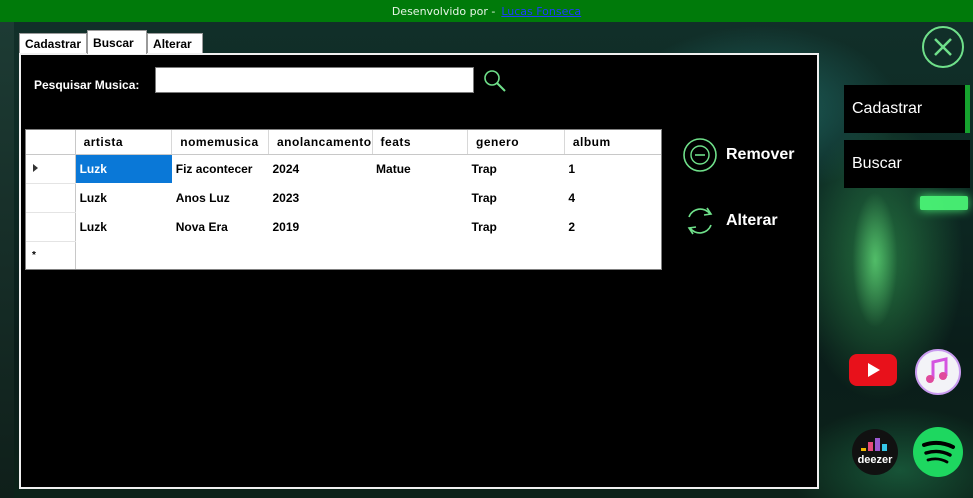  I want to click on deezer-wordmark: deezer, so click(876, 460).